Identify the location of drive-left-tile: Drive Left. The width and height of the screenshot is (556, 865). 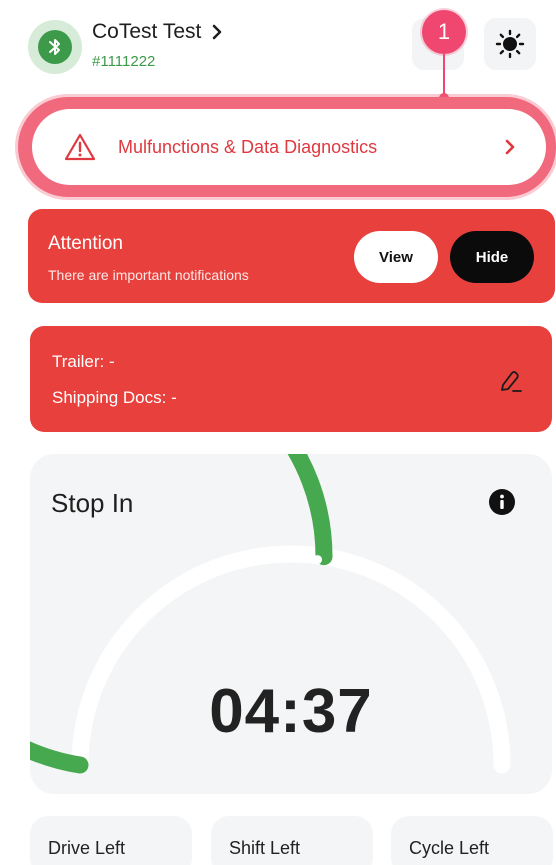
(111, 840).